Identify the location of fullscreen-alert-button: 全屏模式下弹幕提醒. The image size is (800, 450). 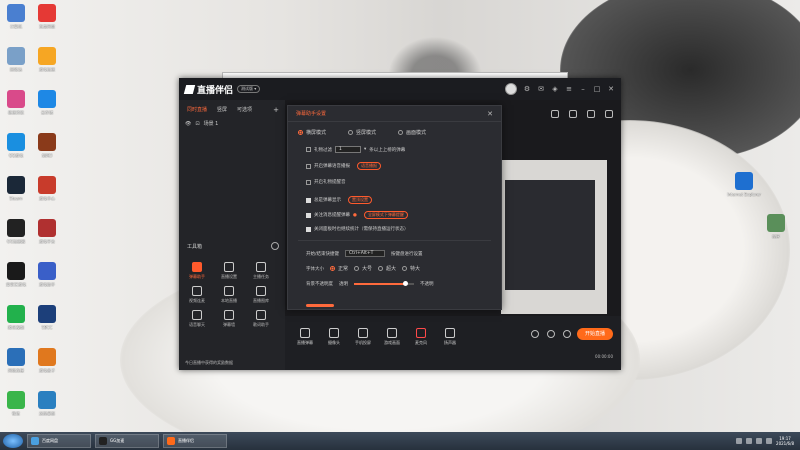
(385, 215).